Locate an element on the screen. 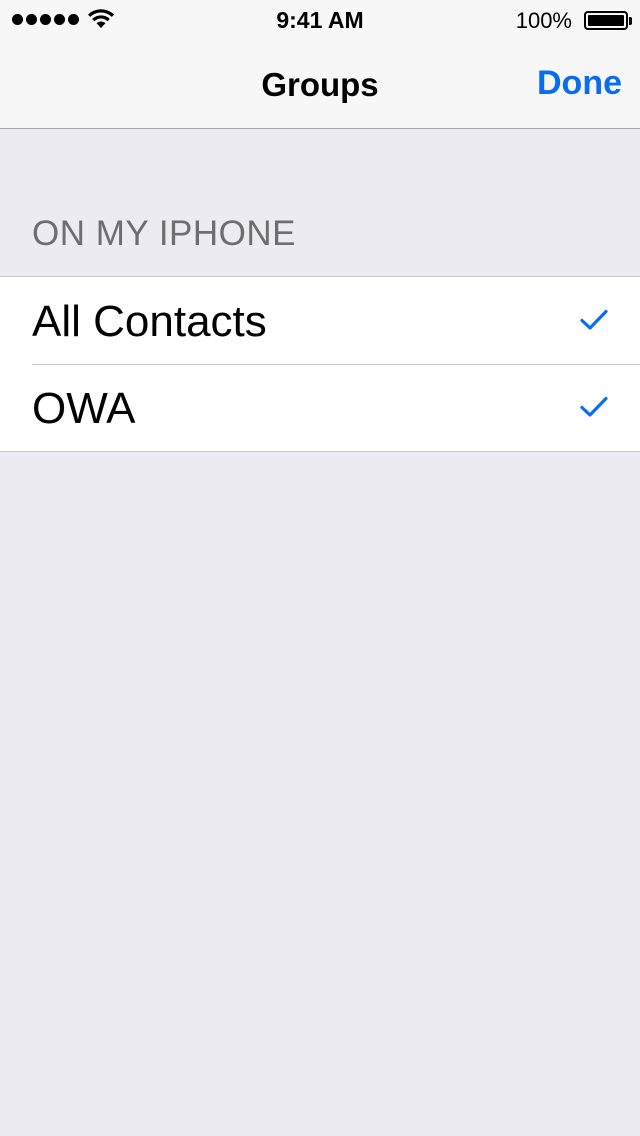  nav-bar: Groups Done is located at coordinates (320, 84).